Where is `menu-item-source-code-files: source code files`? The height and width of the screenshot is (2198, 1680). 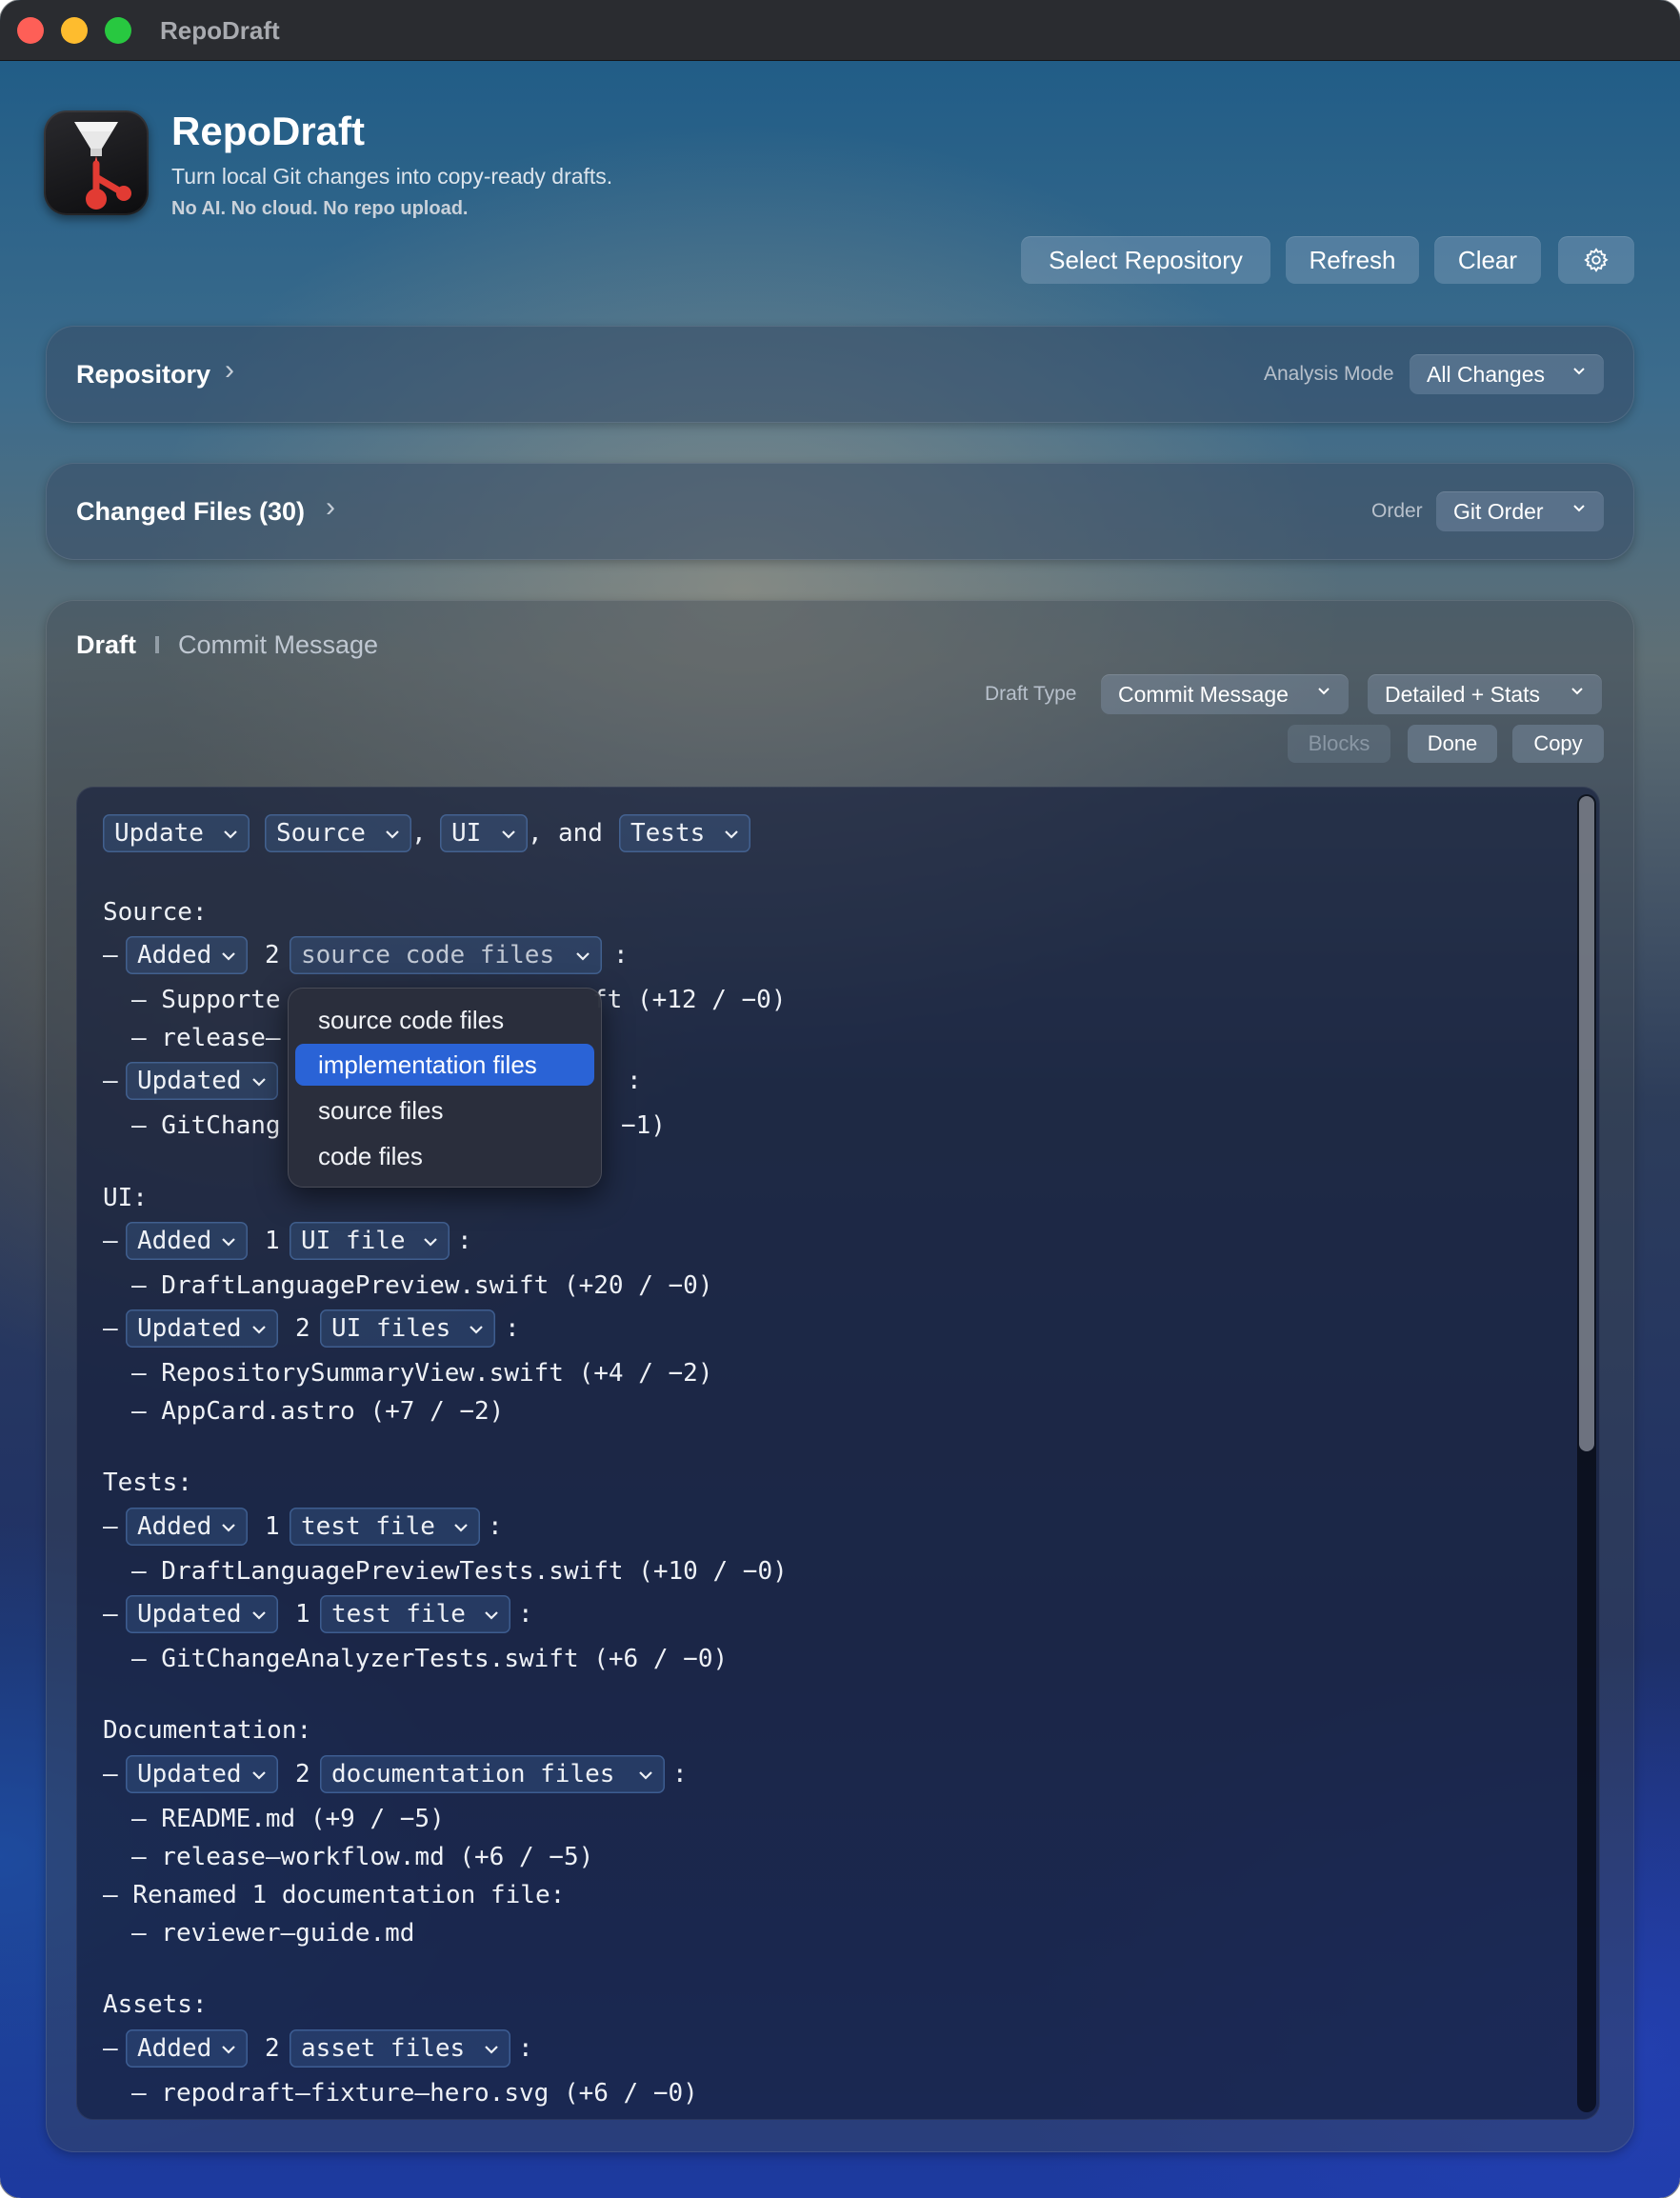
menu-item-source-code-files: source code files is located at coordinates (444, 1020).